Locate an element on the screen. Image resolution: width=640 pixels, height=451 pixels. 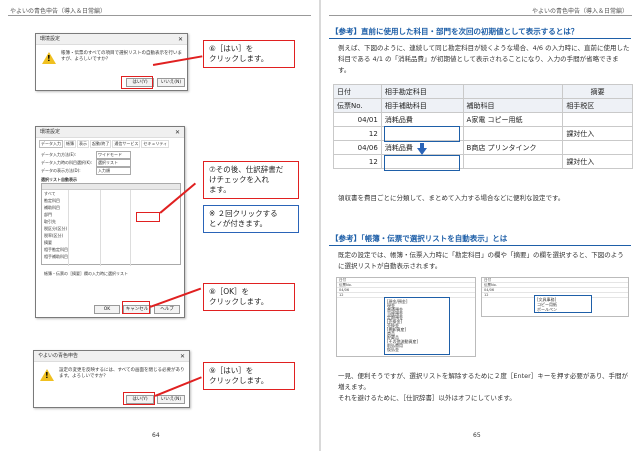
grid-header is located at coordinates (111, 187).